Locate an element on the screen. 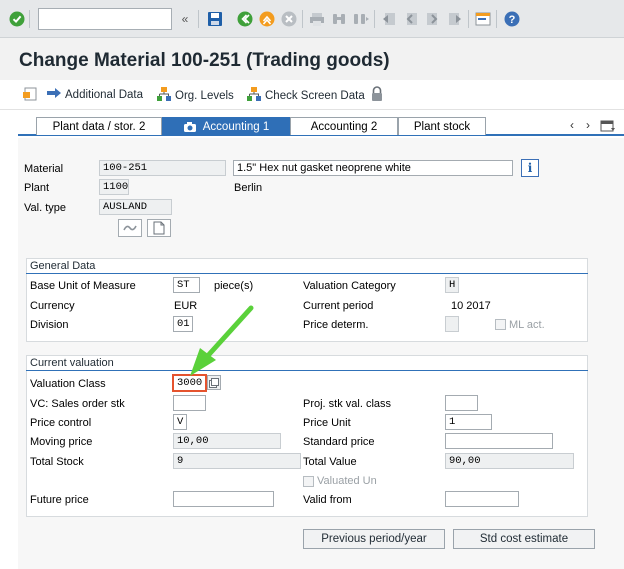 This screenshot has width=624, height=569. find-icon is located at coordinates (339, 19).